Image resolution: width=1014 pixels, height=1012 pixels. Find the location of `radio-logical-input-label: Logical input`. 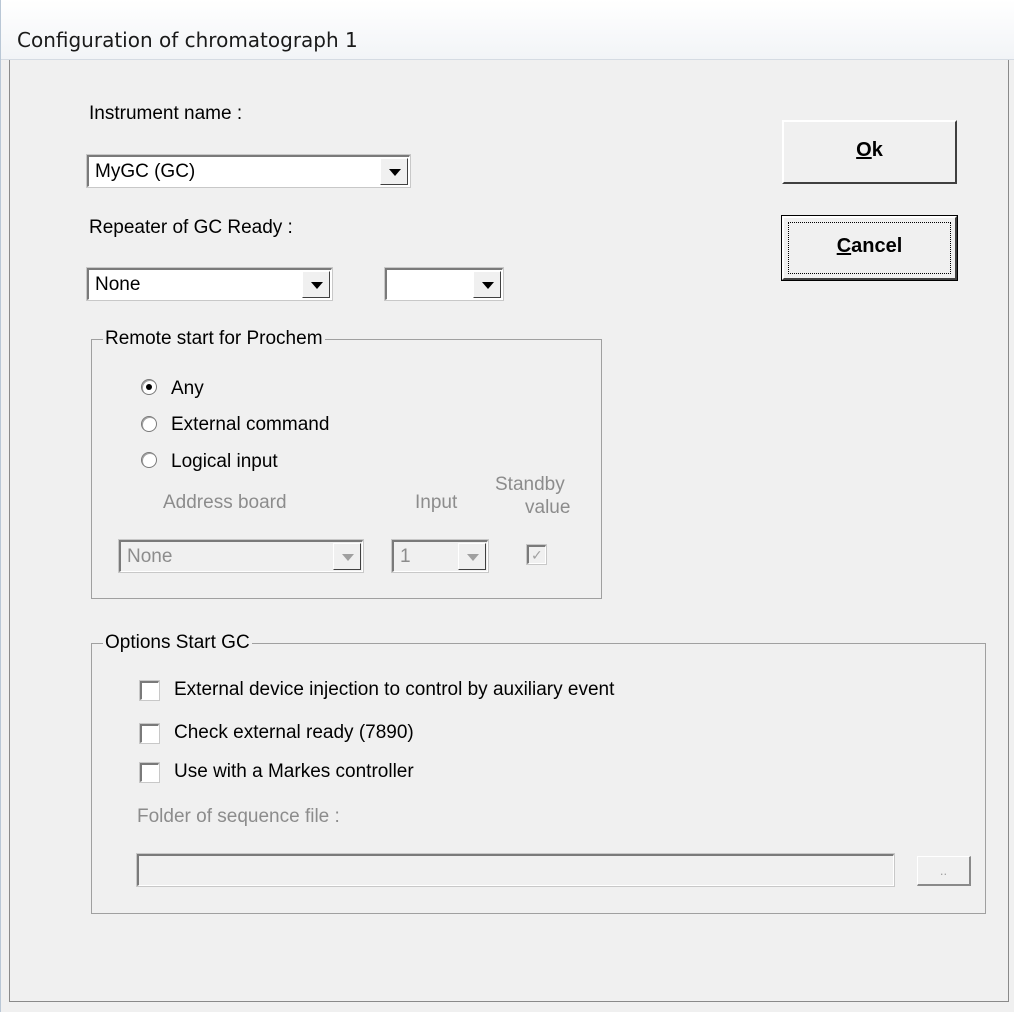

radio-logical-input-label: Logical input is located at coordinates (224, 462).